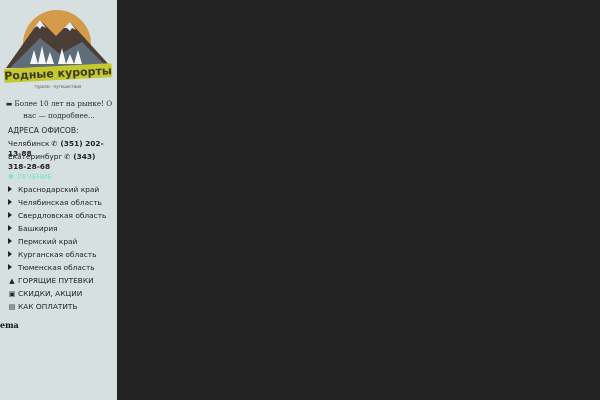  What do you see at coordinates (56, 280) in the screenshot?
I see `link-label: ГОРЯЩИЕ ПУТЕВКИ` at bounding box center [56, 280].